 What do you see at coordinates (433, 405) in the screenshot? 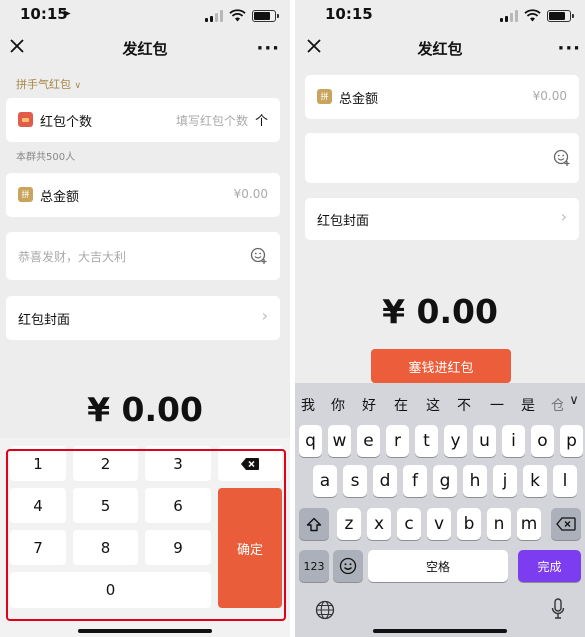
I see `candidate-item: 这` at bounding box center [433, 405].